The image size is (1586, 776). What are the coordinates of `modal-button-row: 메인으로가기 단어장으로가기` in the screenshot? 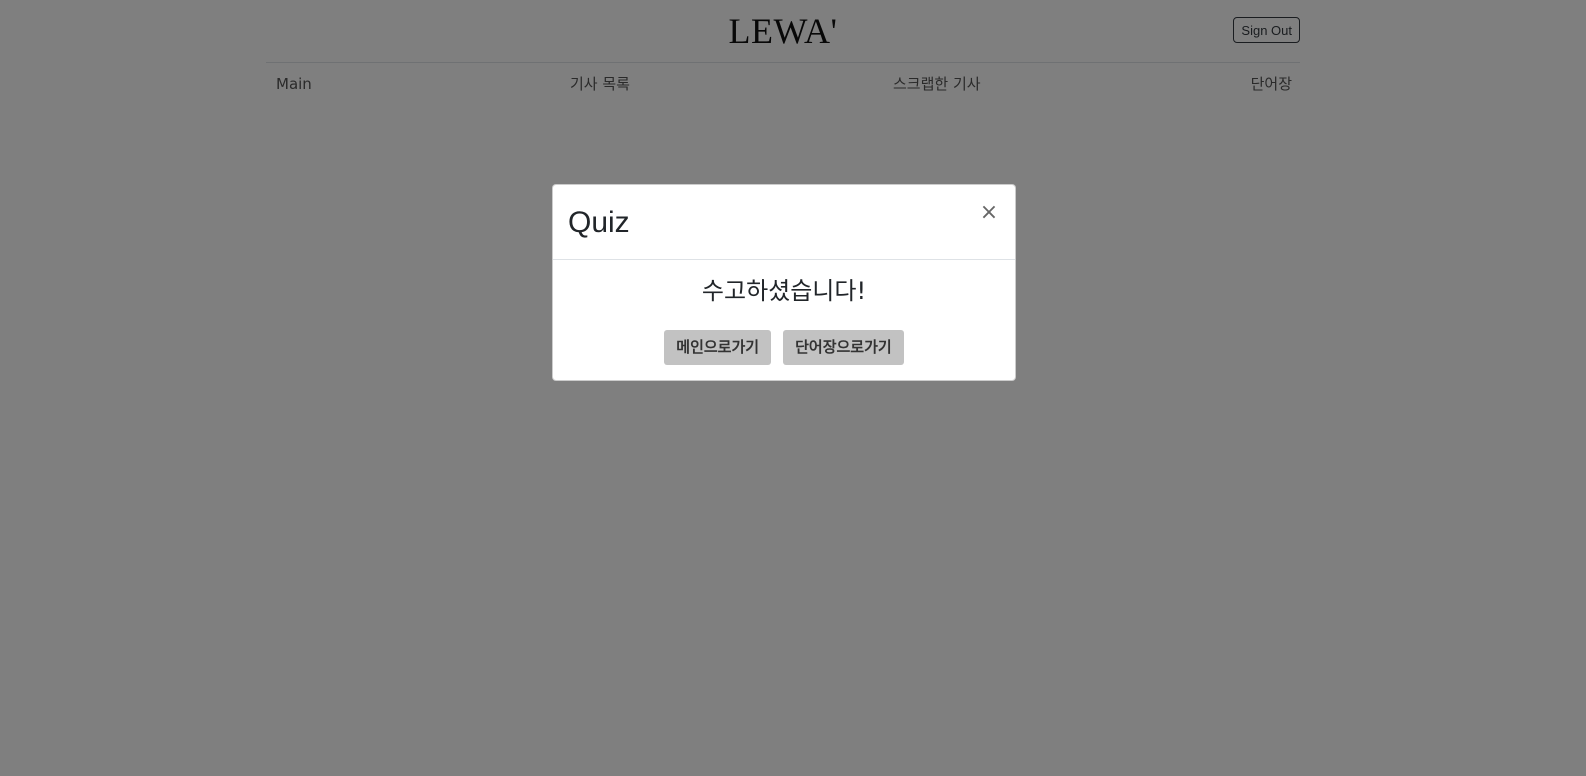 It's located at (784, 347).